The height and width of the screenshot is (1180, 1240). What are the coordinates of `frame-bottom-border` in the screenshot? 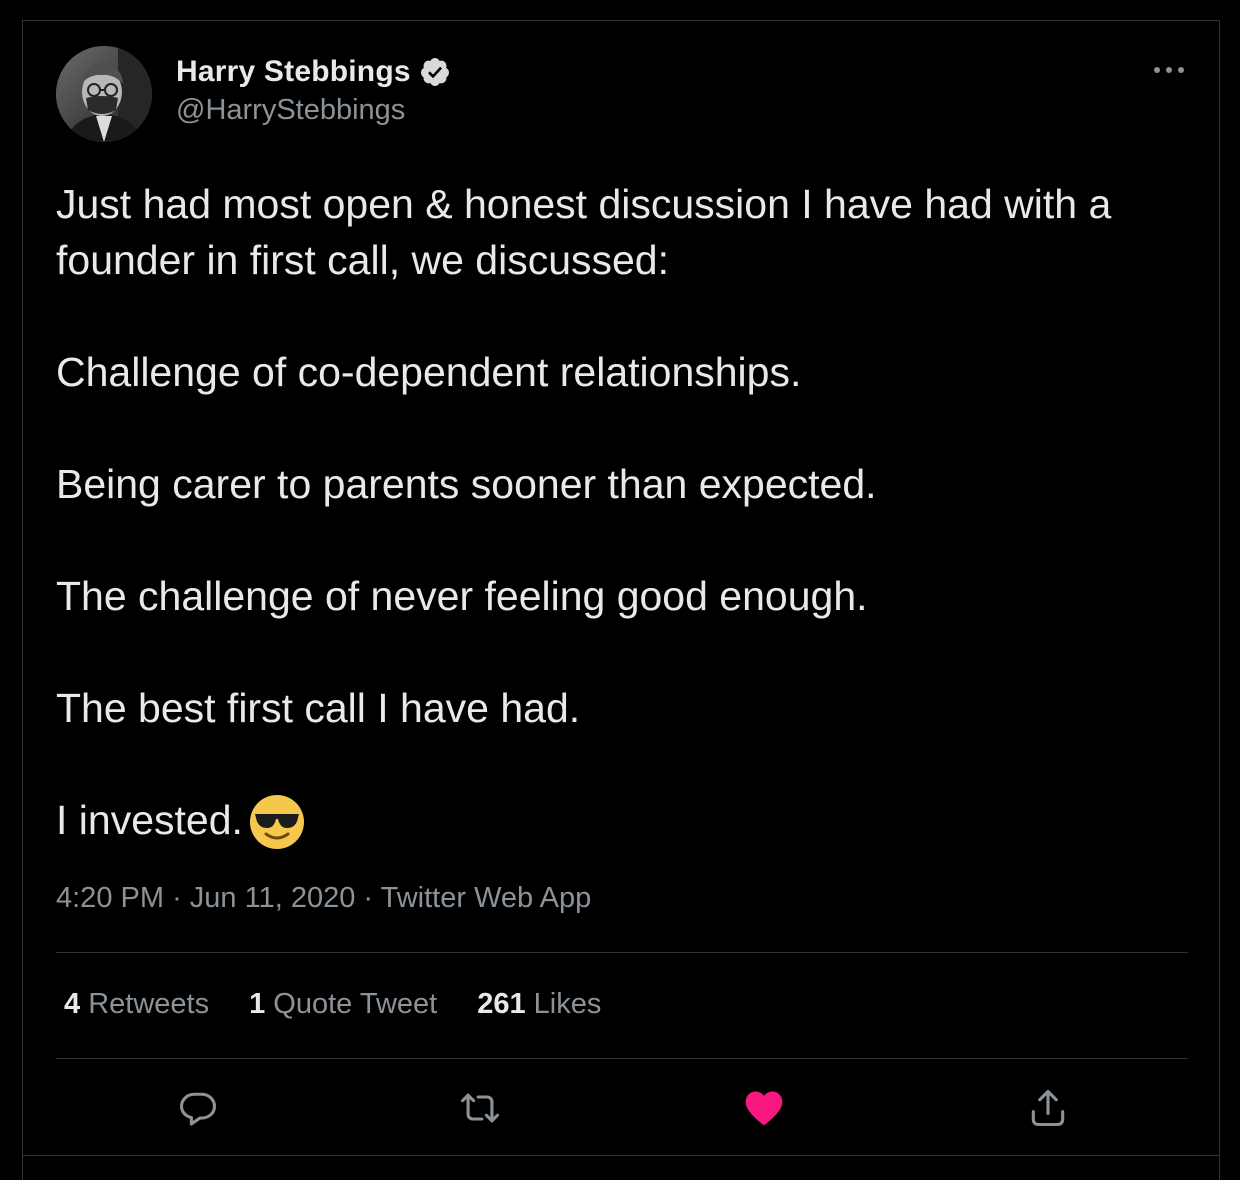 It's located at (621, 1155).